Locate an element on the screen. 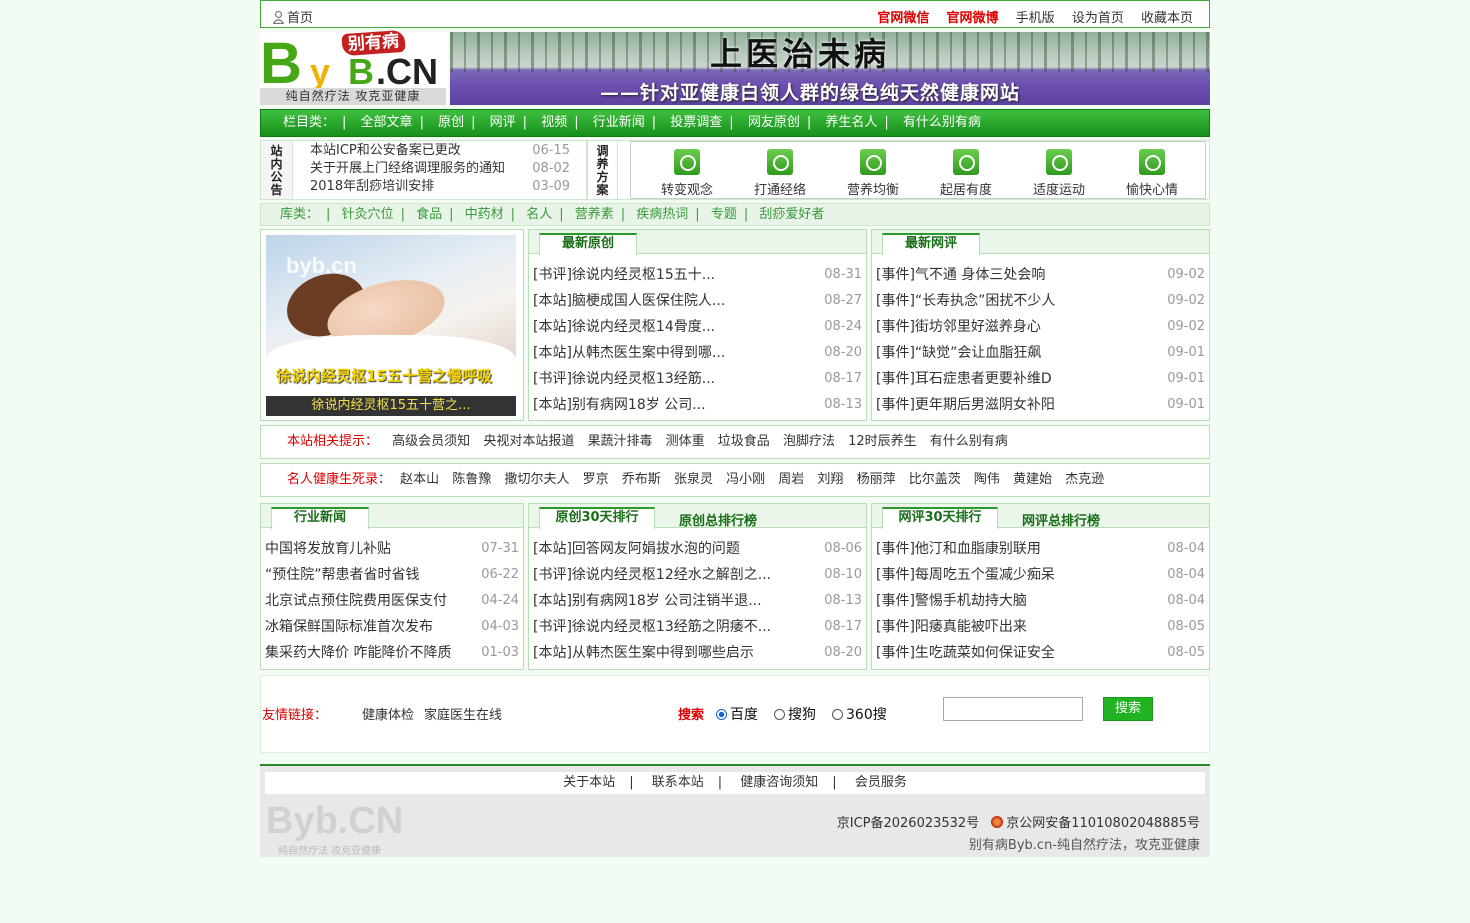  tip-link: 垃圾食品 is located at coordinates (744, 441).